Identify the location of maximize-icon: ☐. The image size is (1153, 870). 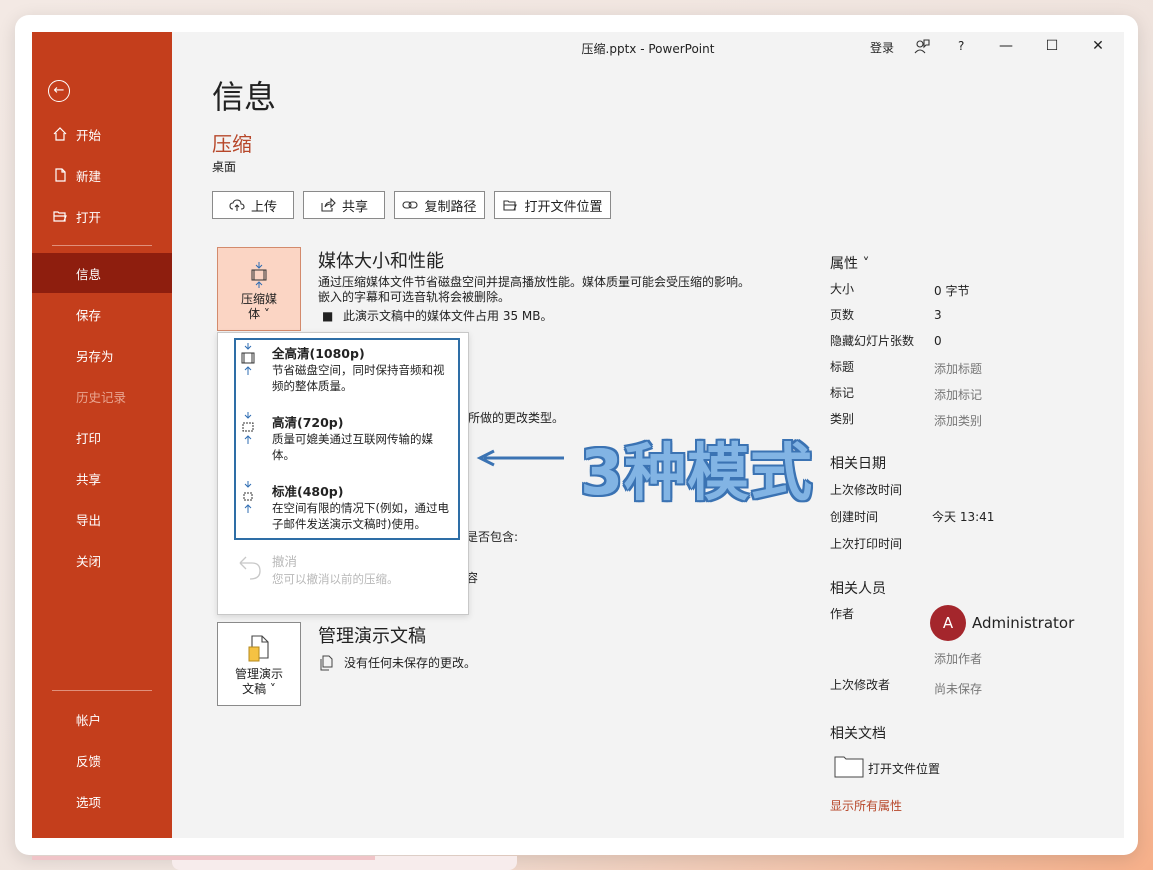
(1052, 48).